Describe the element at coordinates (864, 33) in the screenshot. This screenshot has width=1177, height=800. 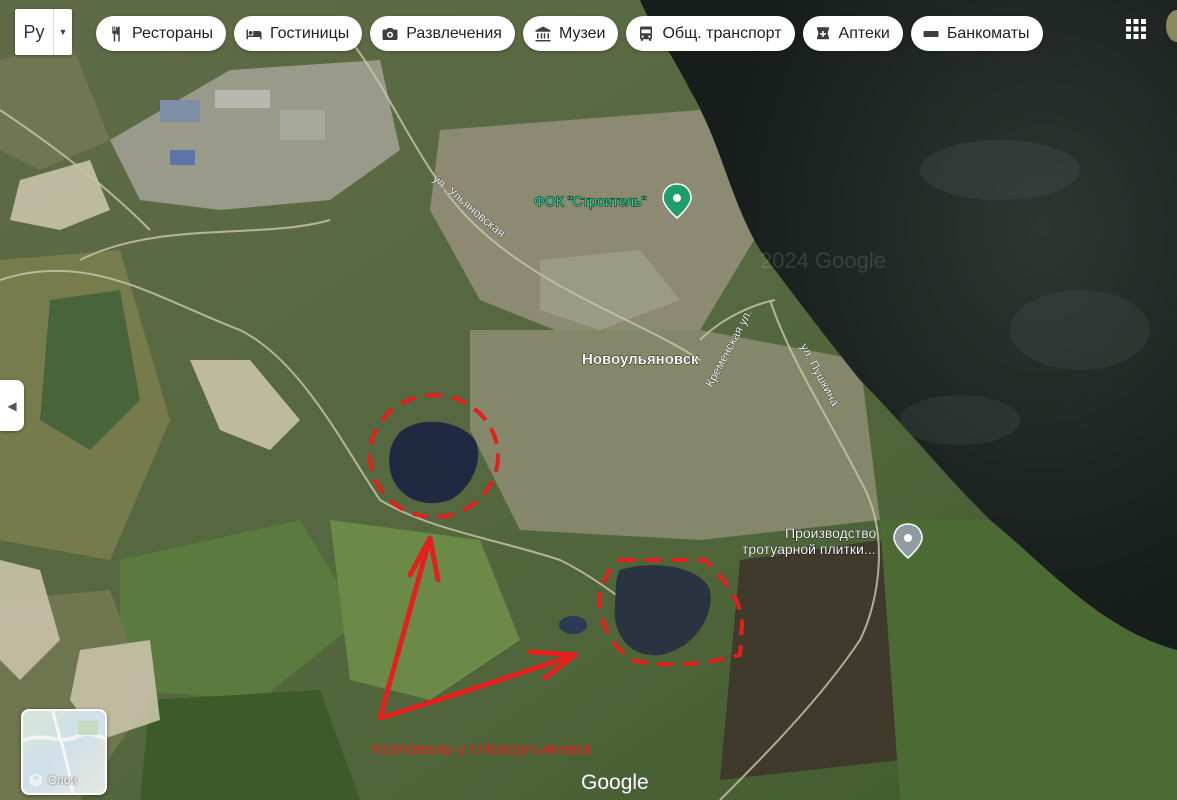
I see `chip-label: Аптеки` at that location.